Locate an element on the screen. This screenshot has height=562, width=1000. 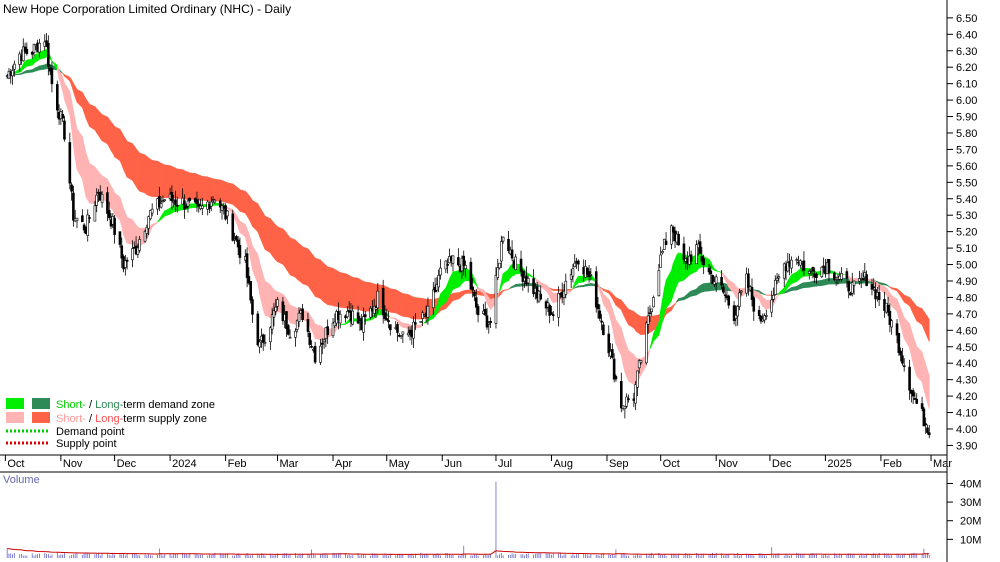
time-tick-label: Jun is located at coordinates (453, 464).